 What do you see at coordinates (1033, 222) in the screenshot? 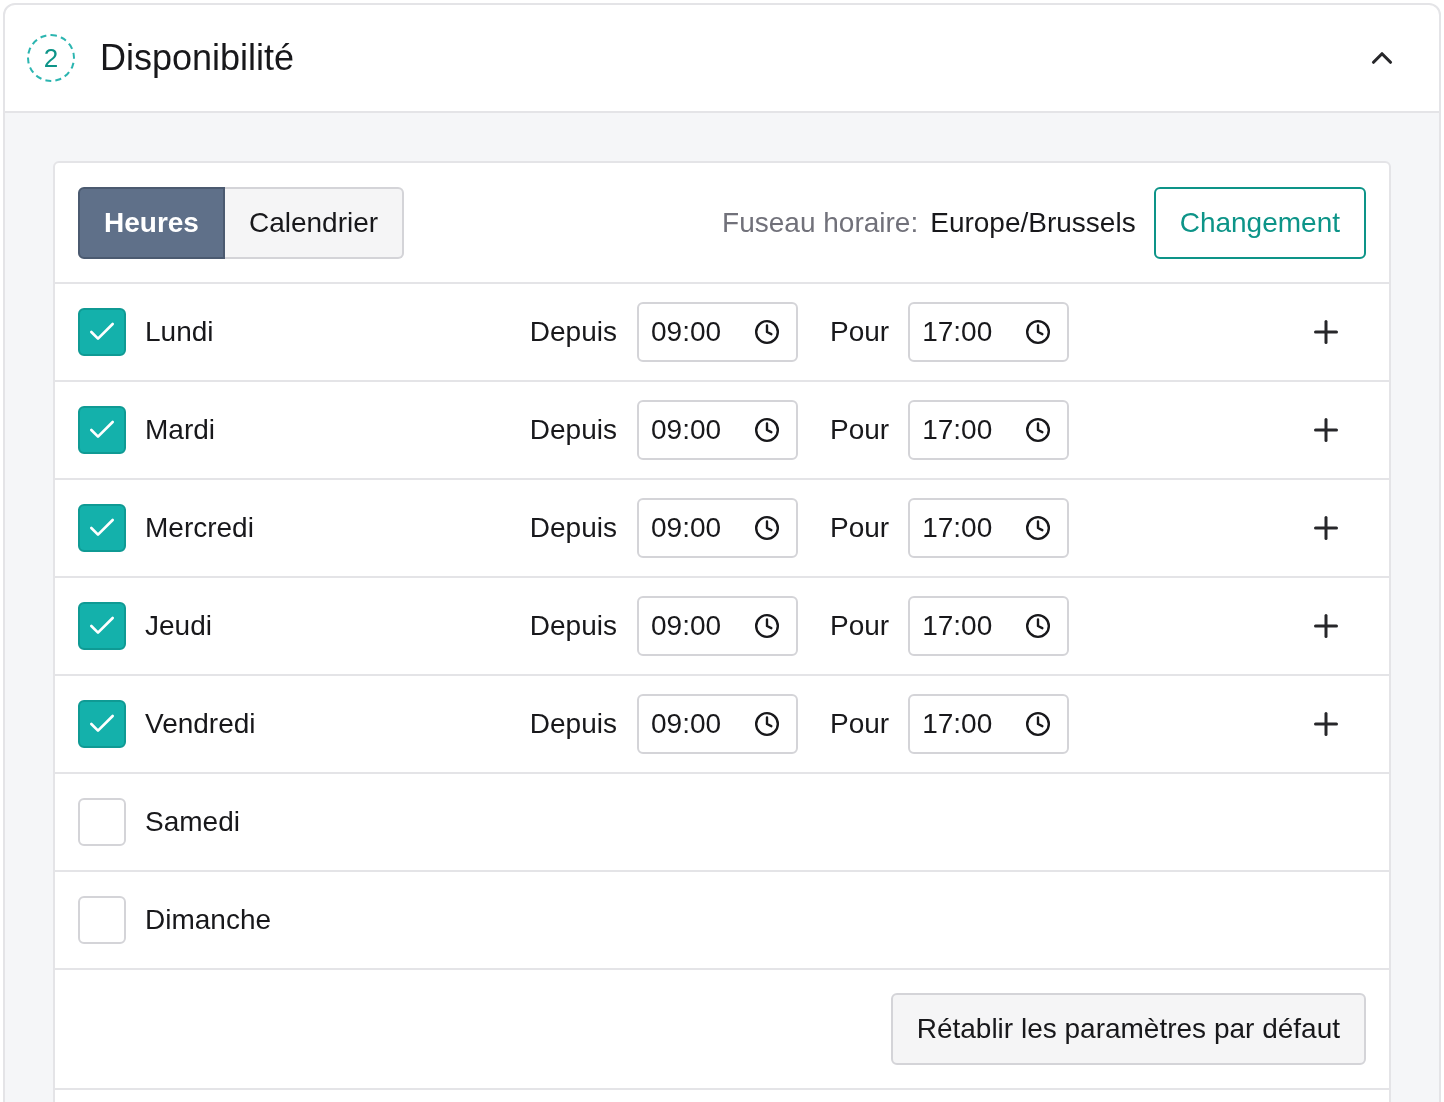
I see `timezone-value: Europe/Brussels` at bounding box center [1033, 222].